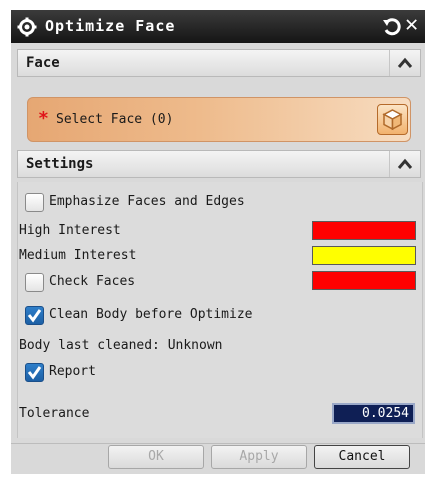 This screenshot has height=486, width=425. I want to click on reset-icon, so click(392, 27).